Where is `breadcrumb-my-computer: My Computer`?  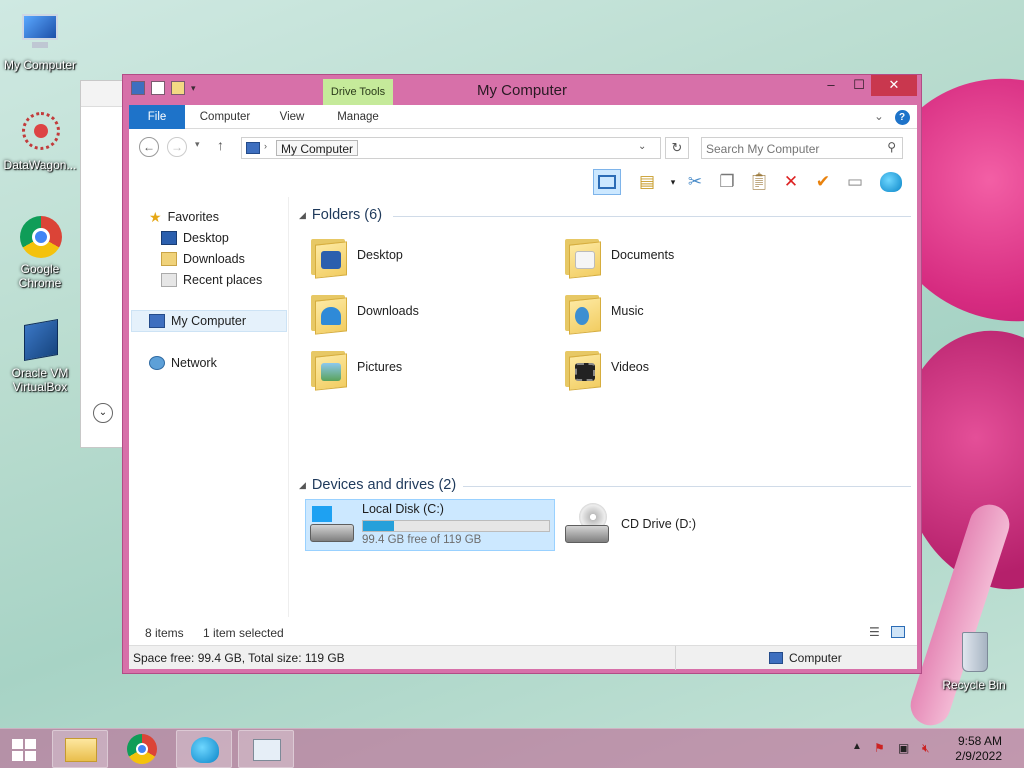 breadcrumb-my-computer: My Computer is located at coordinates (317, 148).